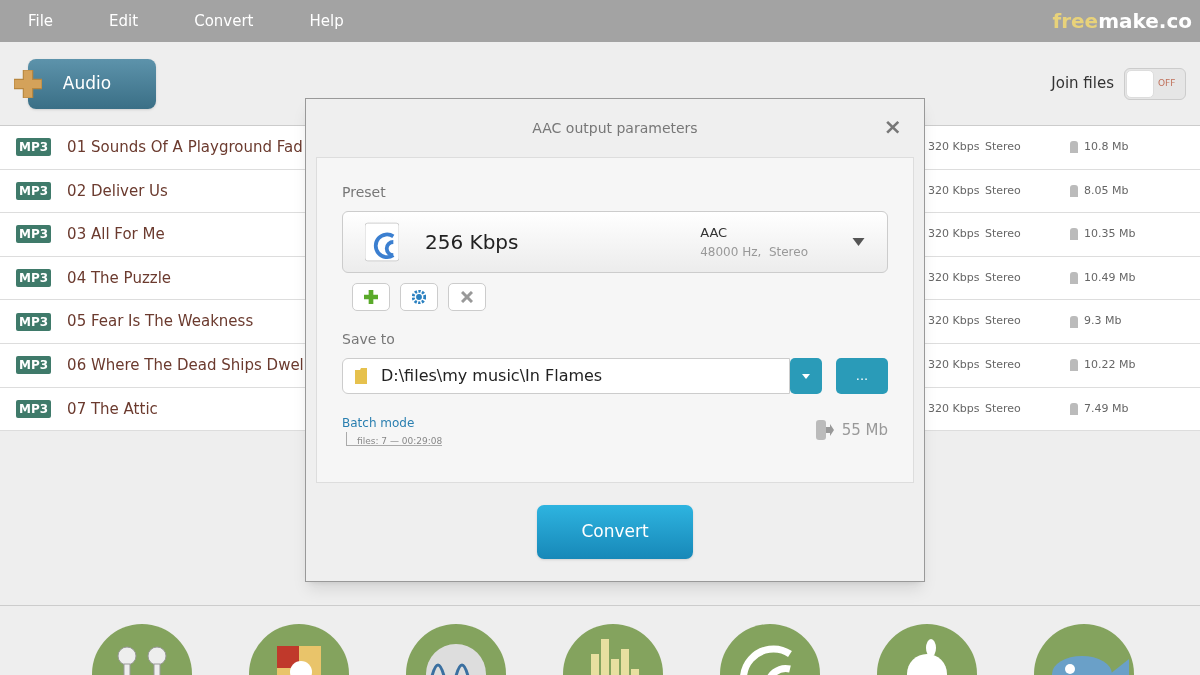 This screenshot has height=675, width=1200. Describe the element at coordinates (1110, 365) in the screenshot. I see `file-size: 10.22 Mb` at that location.